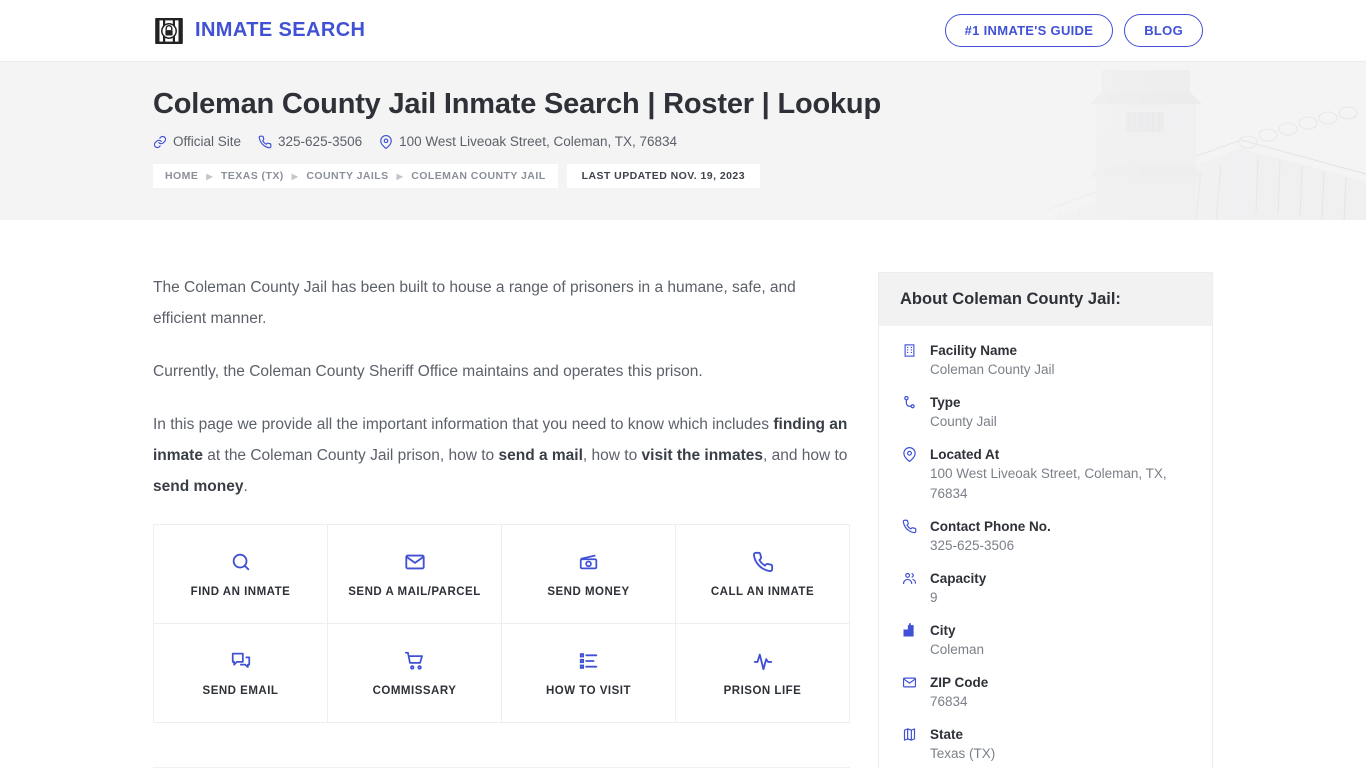 Image resolution: width=1366 pixels, height=768 pixels. What do you see at coordinates (414, 591) in the screenshot?
I see `tile-label: SEND A MAIL/PARCEL` at bounding box center [414, 591].